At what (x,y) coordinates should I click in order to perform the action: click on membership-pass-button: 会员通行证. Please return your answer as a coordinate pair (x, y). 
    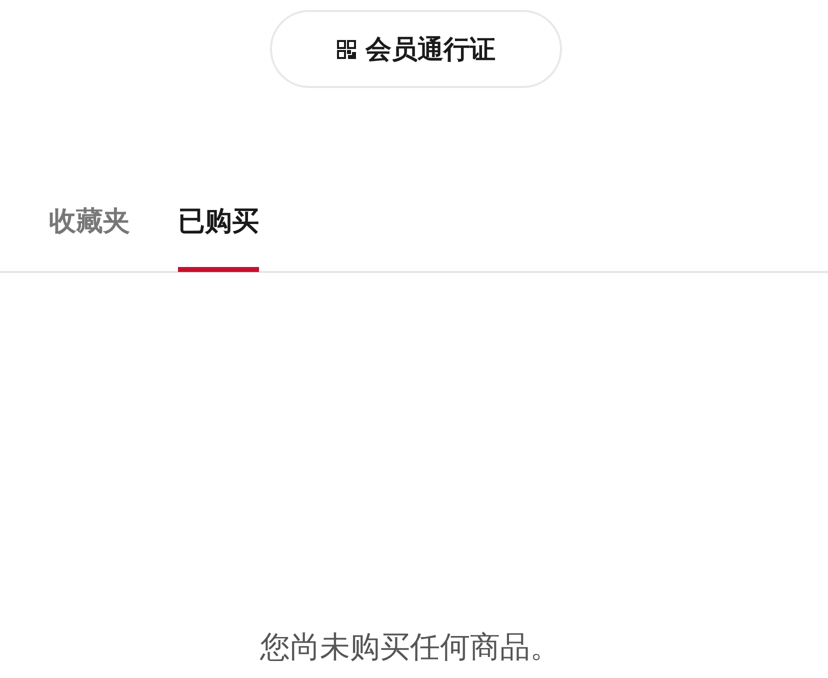
    Looking at the image, I should click on (416, 49).